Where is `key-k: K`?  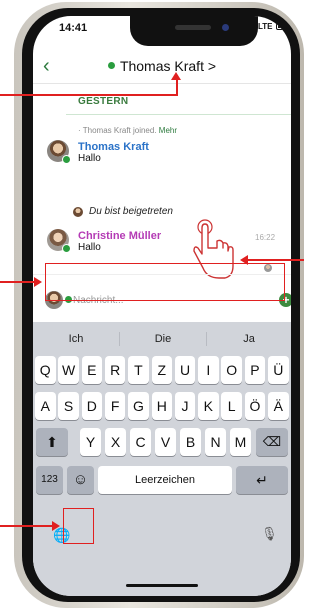
key-k: K is located at coordinates (208, 406).